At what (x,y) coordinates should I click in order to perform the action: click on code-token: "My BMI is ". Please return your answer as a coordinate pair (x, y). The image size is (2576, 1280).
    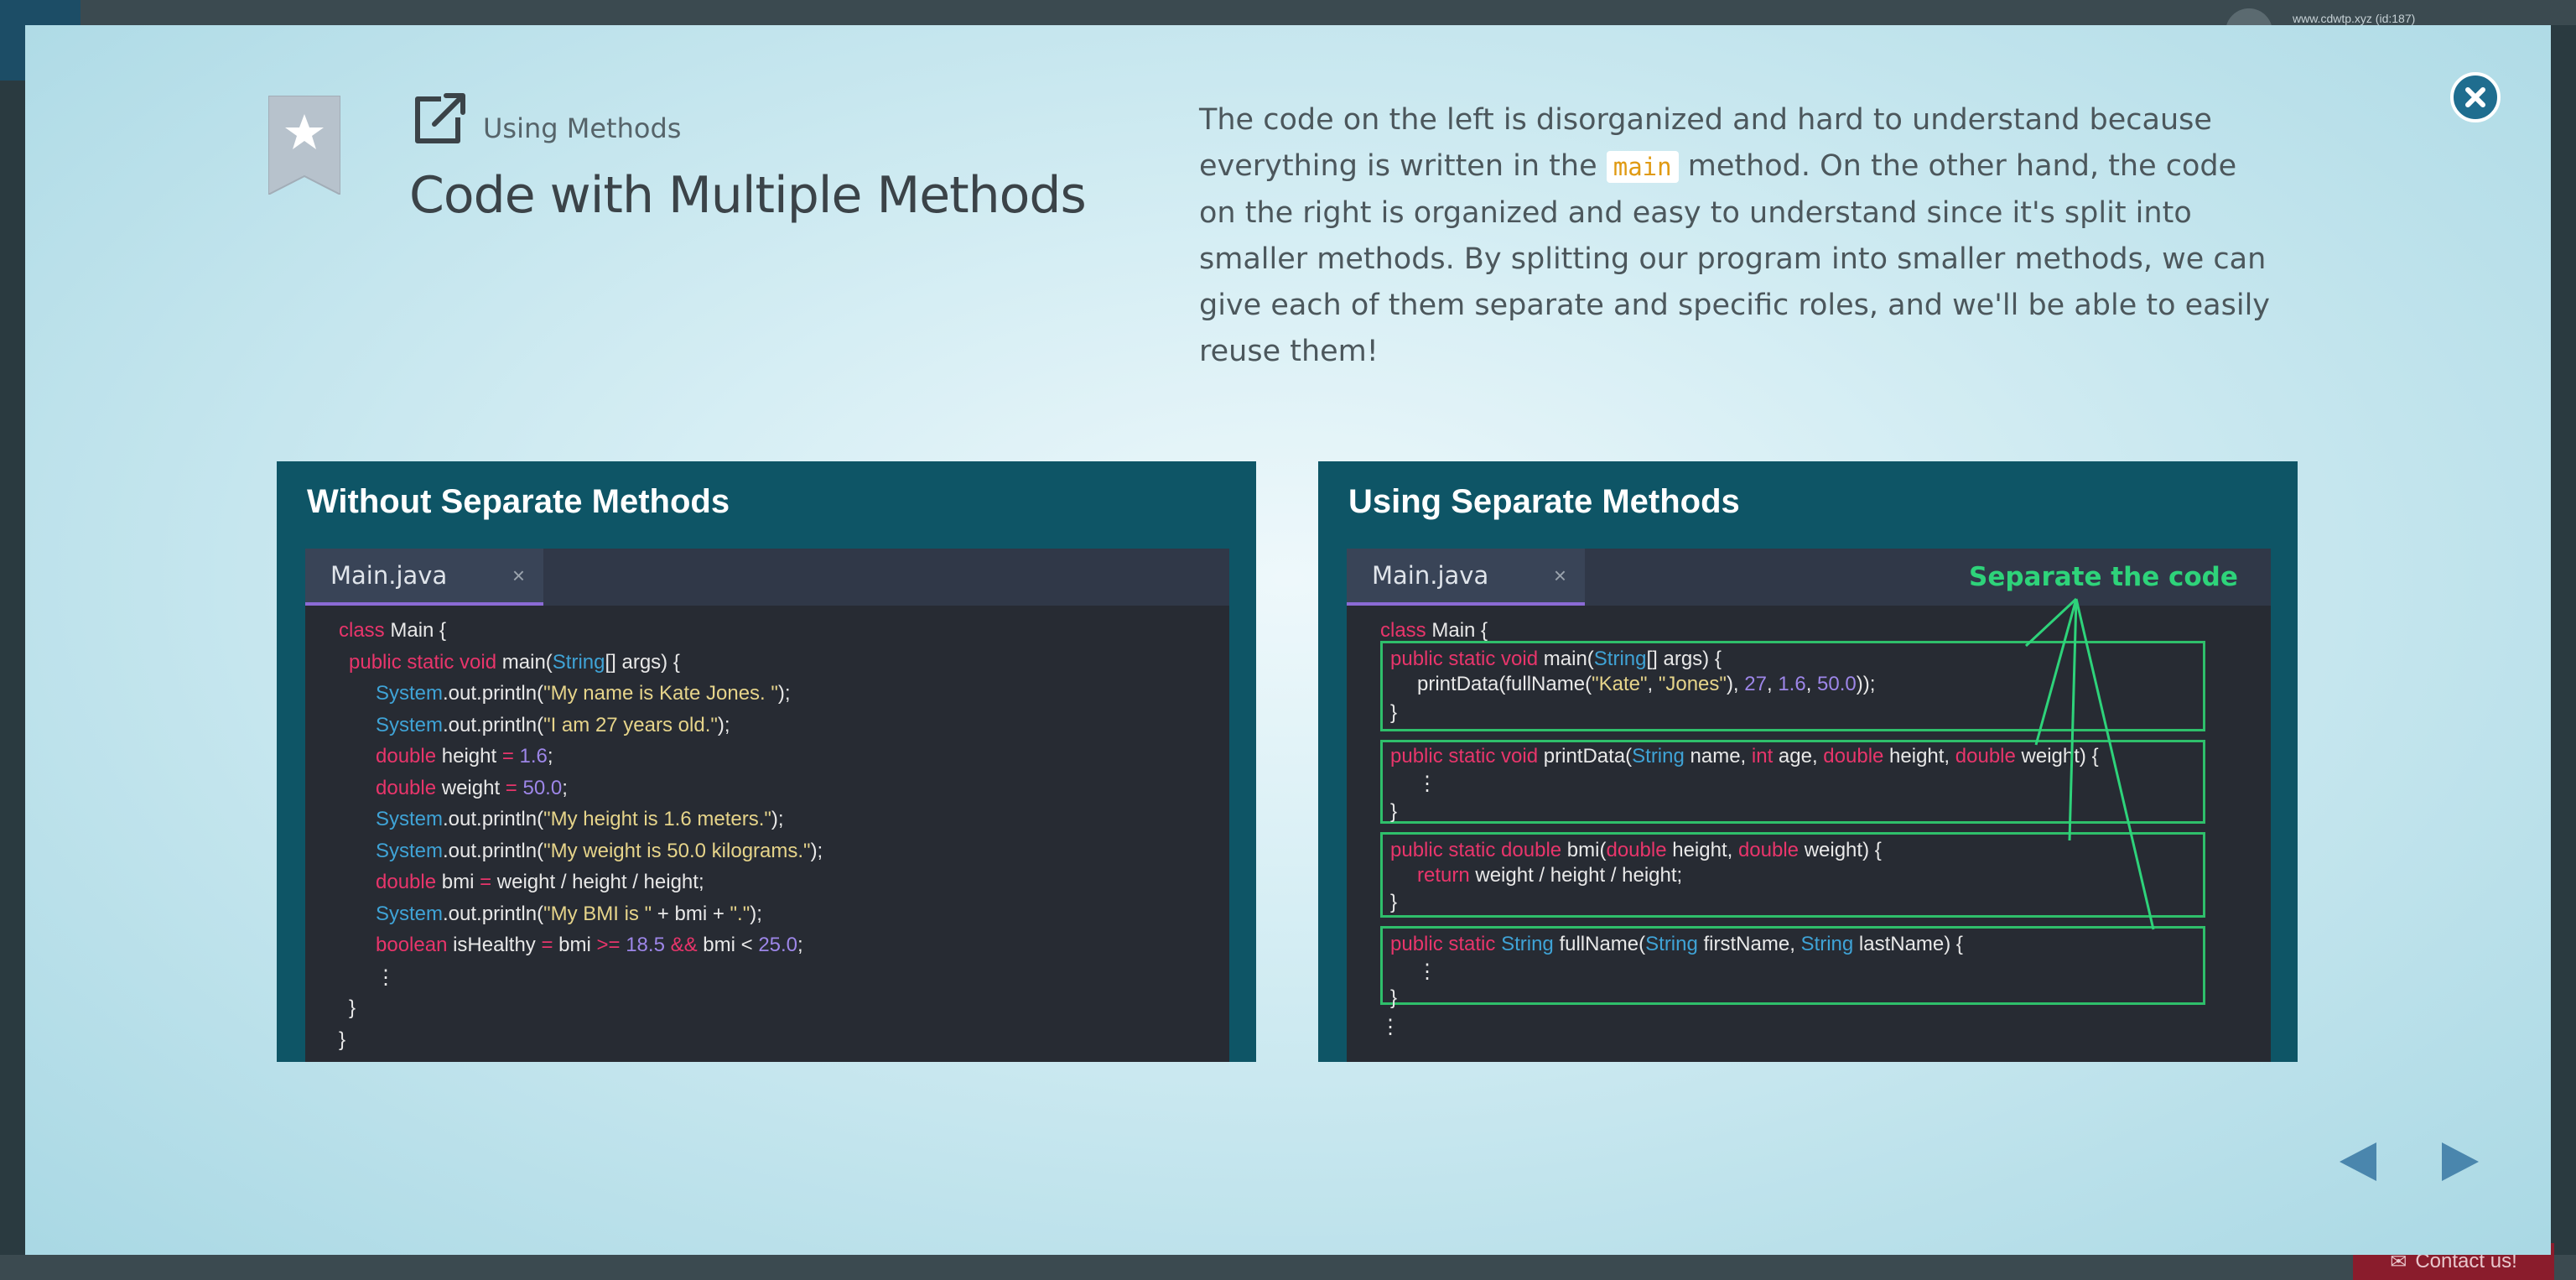
    Looking at the image, I should click on (597, 913).